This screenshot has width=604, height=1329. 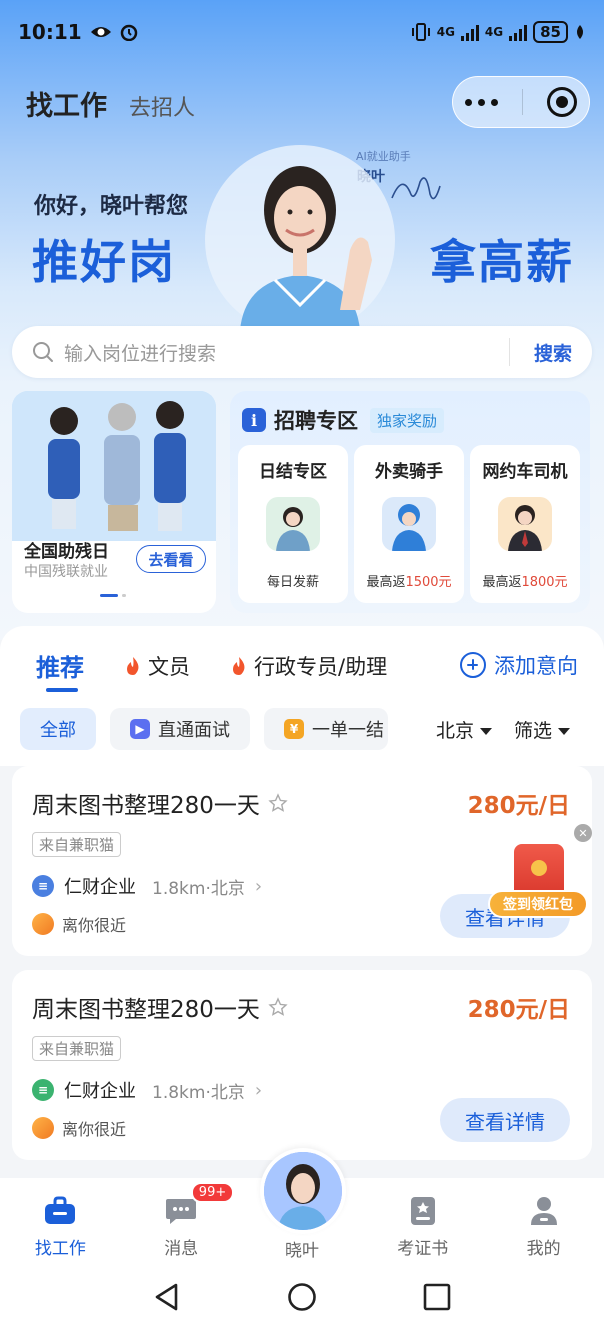 What do you see at coordinates (409, 472) in the screenshot?
I see `zone-card-title: 外卖骑手` at bounding box center [409, 472].